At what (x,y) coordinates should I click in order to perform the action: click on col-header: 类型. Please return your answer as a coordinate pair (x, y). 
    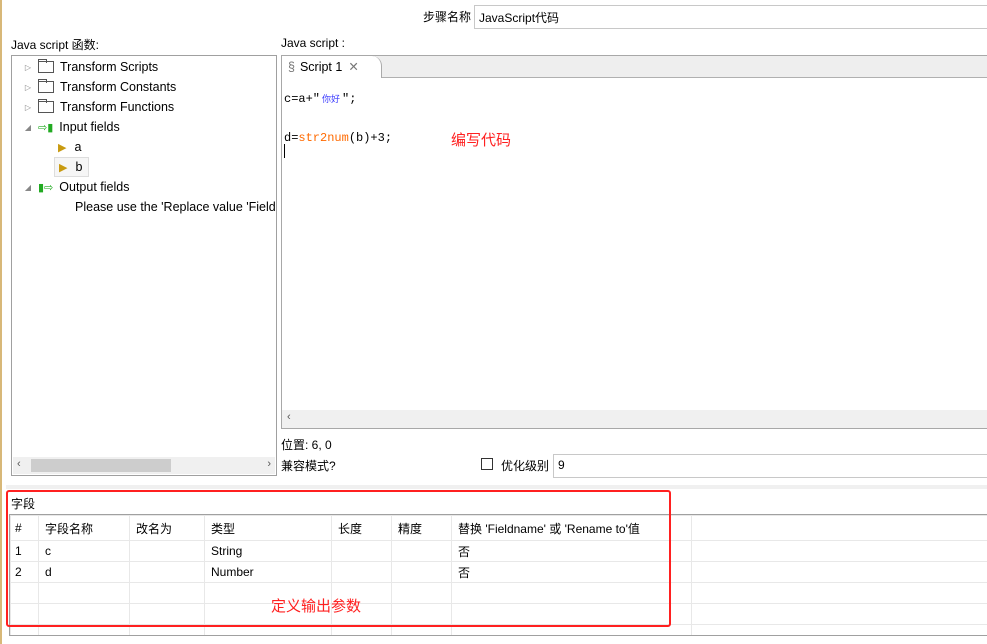
    Looking at the image, I should click on (268, 528).